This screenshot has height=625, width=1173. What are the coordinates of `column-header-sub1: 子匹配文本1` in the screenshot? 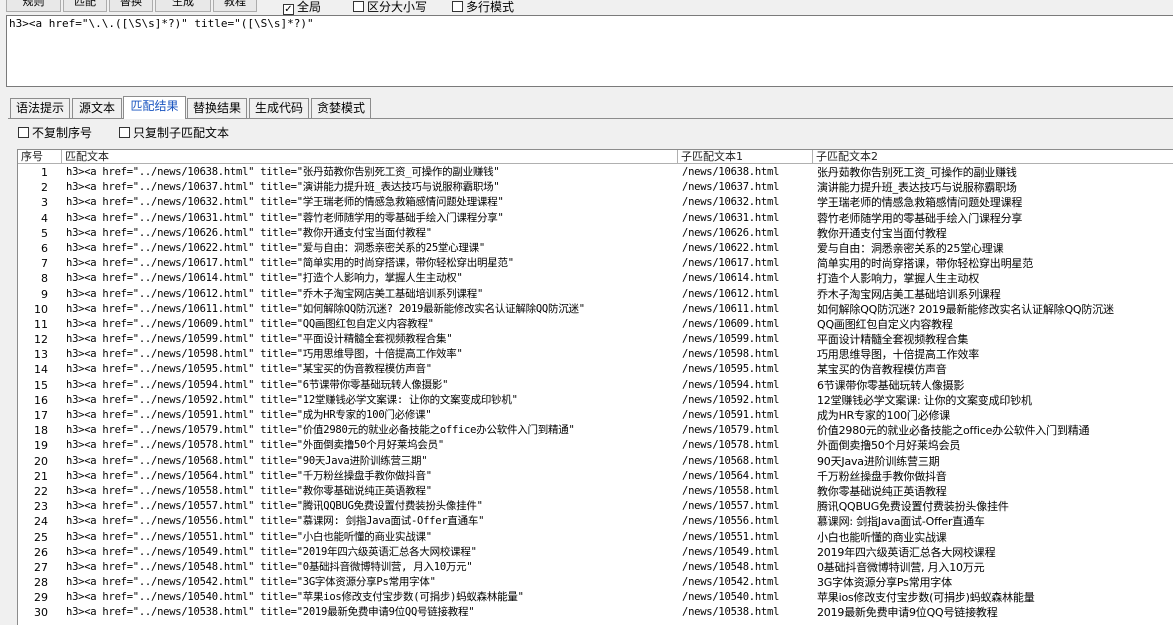 It's located at (745, 157).